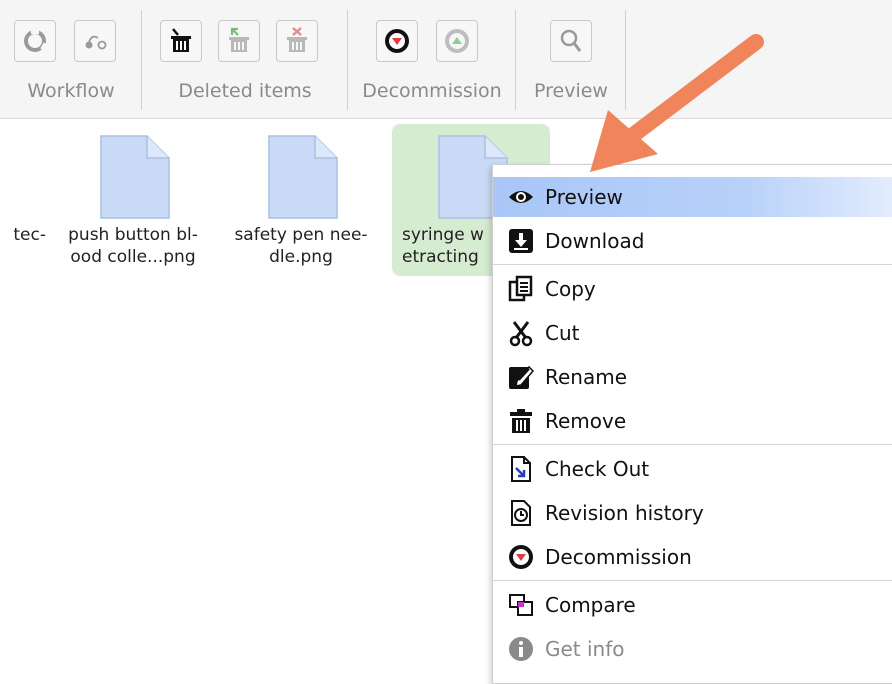 The height and width of the screenshot is (684, 892). I want to click on menu-item-compare: Compare, so click(692, 605).